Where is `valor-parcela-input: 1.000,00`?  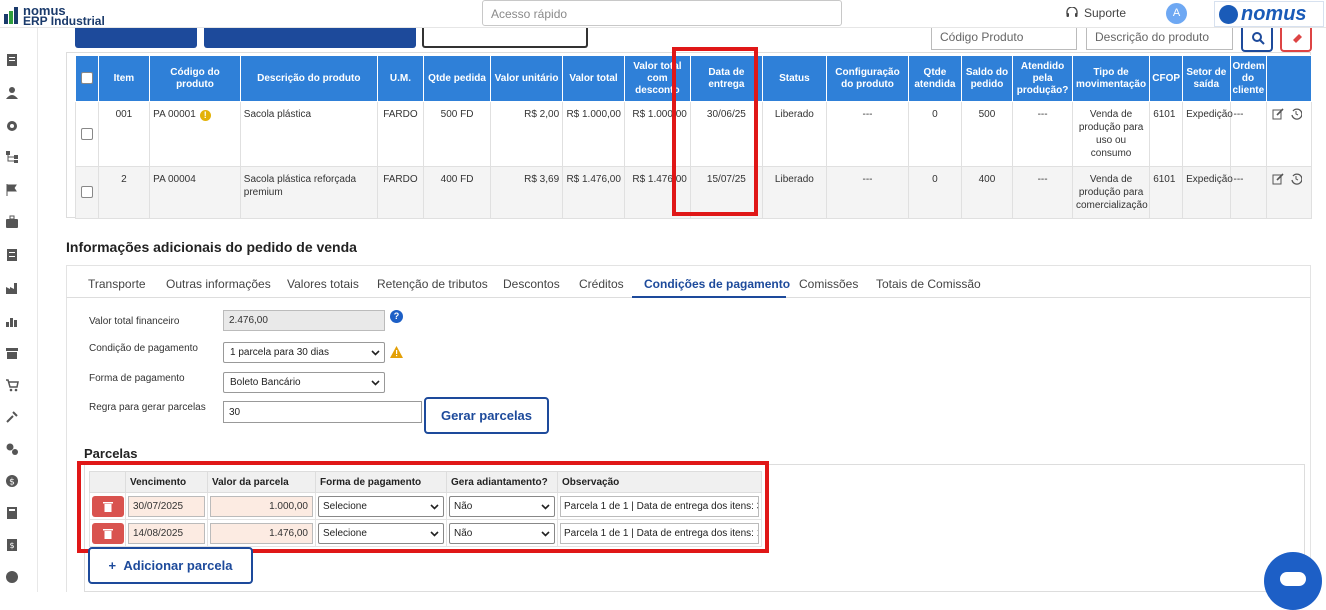
valor-parcela-input: 1.000,00 is located at coordinates (261, 506).